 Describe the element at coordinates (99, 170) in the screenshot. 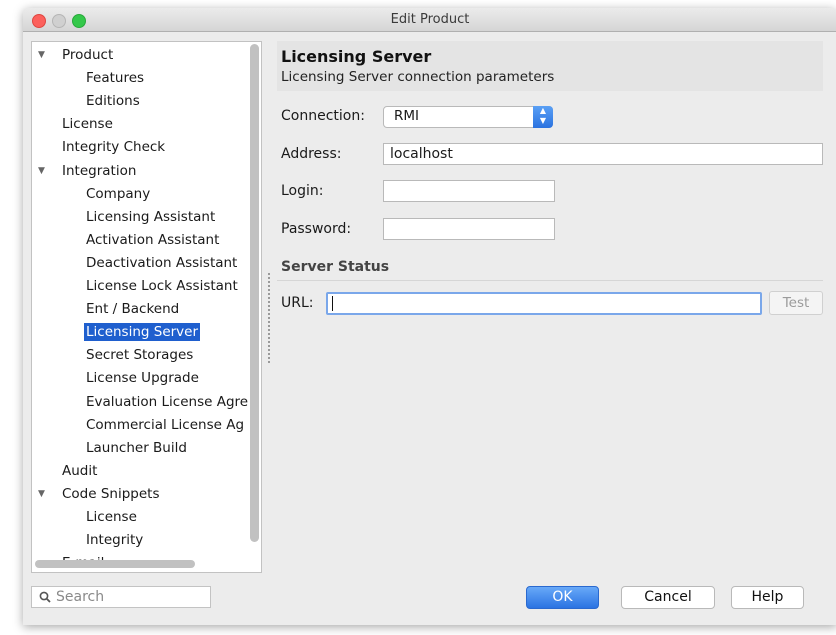

I see `tree-item-label: Integration` at that location.